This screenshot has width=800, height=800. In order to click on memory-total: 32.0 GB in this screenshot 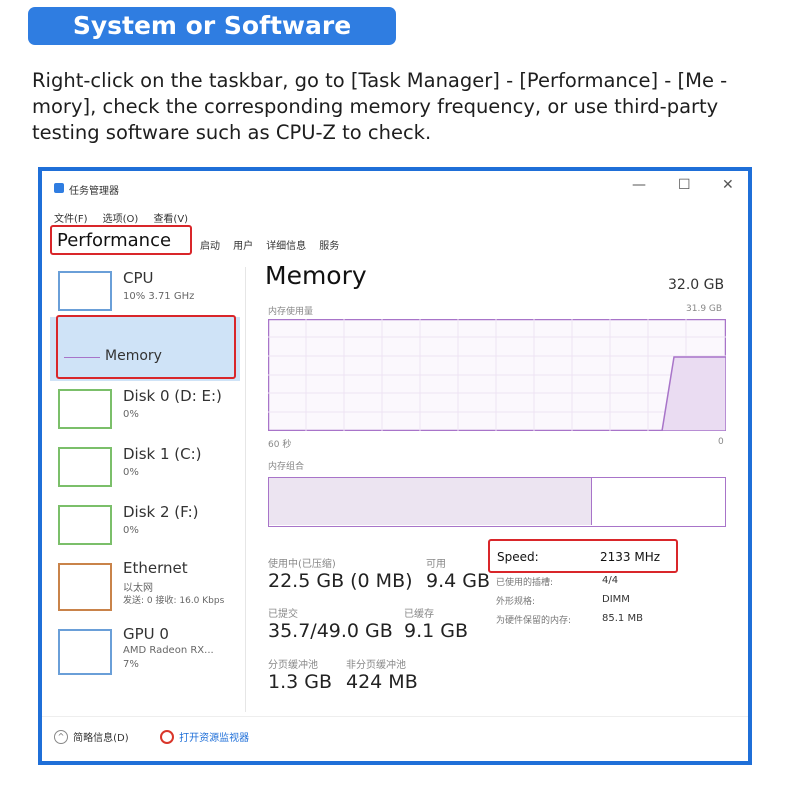, I will do `click(696, 285)`.